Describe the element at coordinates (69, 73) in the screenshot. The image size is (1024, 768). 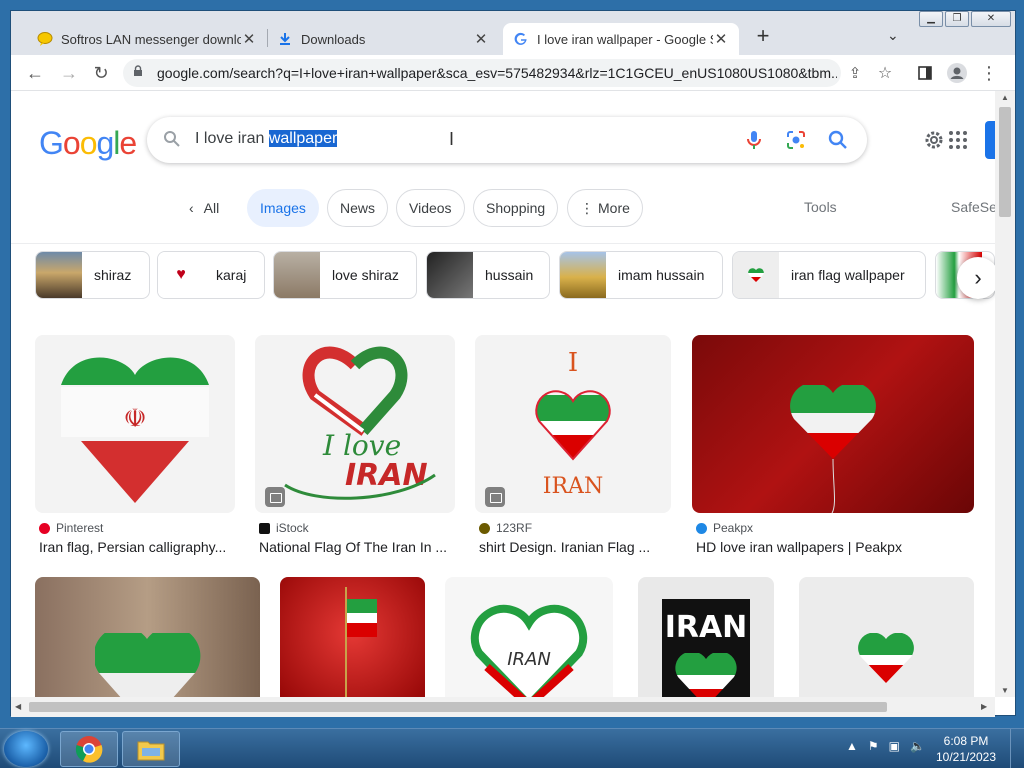
I see `forward-icon: →` at that location.